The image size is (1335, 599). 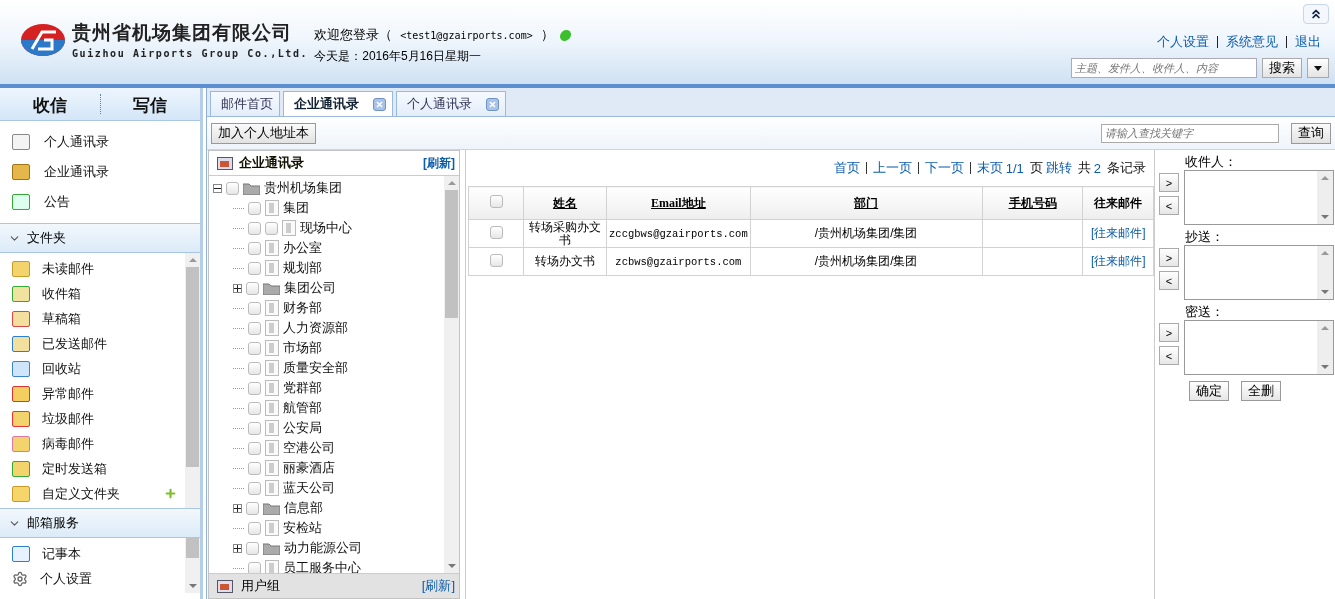 I want to click on tree-node: 空港公司, so click(x=309, y=448).